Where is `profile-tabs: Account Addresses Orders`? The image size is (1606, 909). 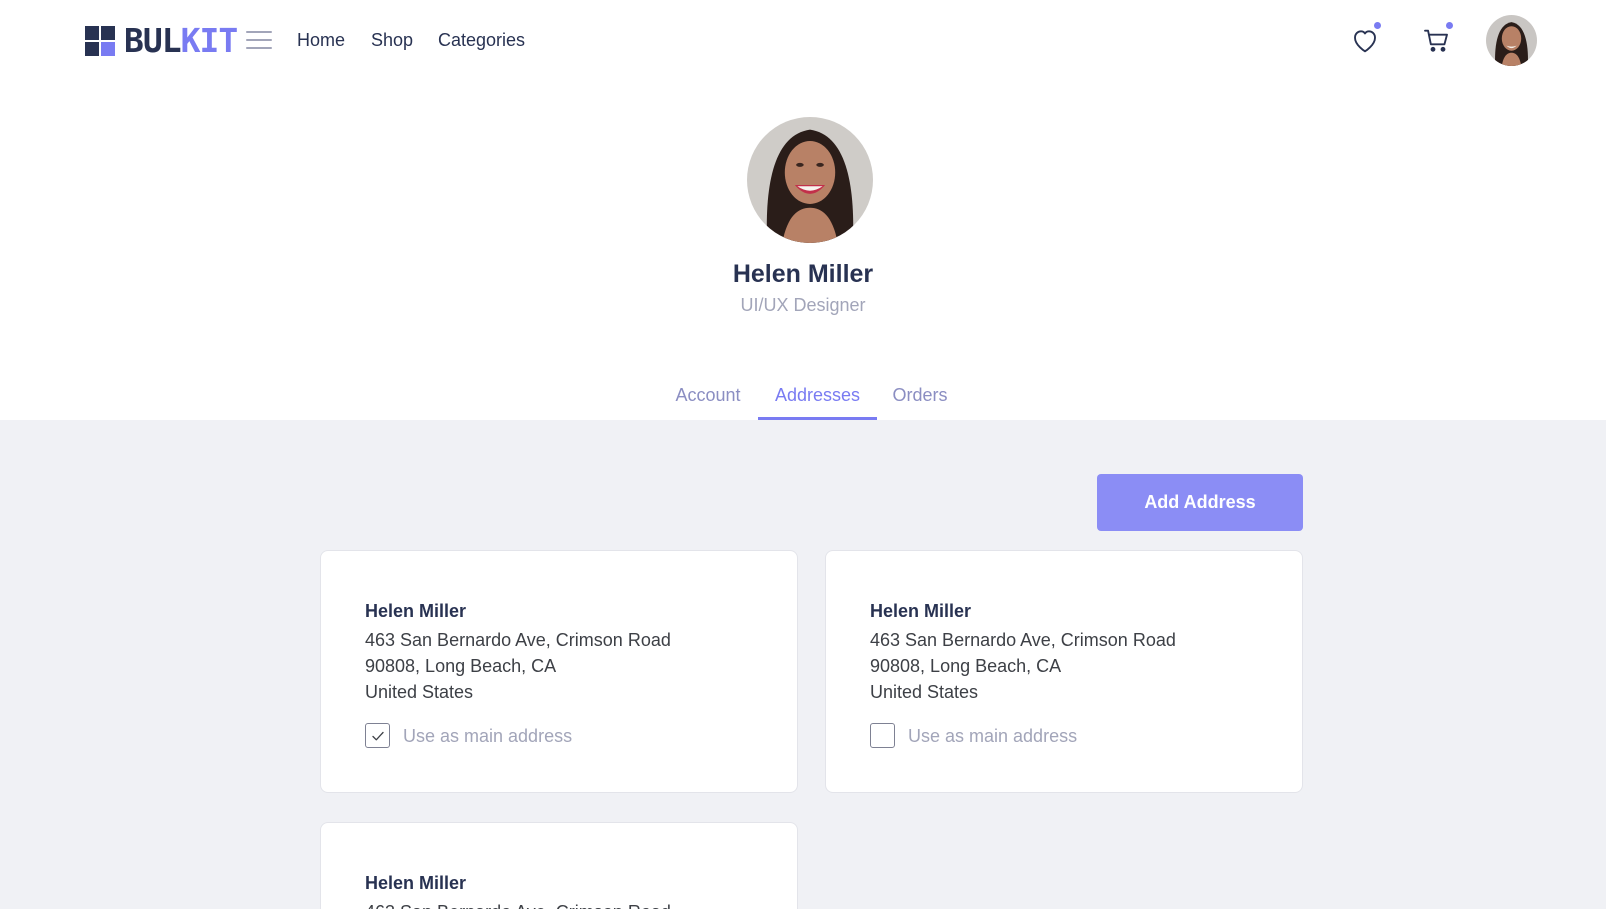 profile-tabs: Account Addresses Orders is located at coordinates (803, 400).